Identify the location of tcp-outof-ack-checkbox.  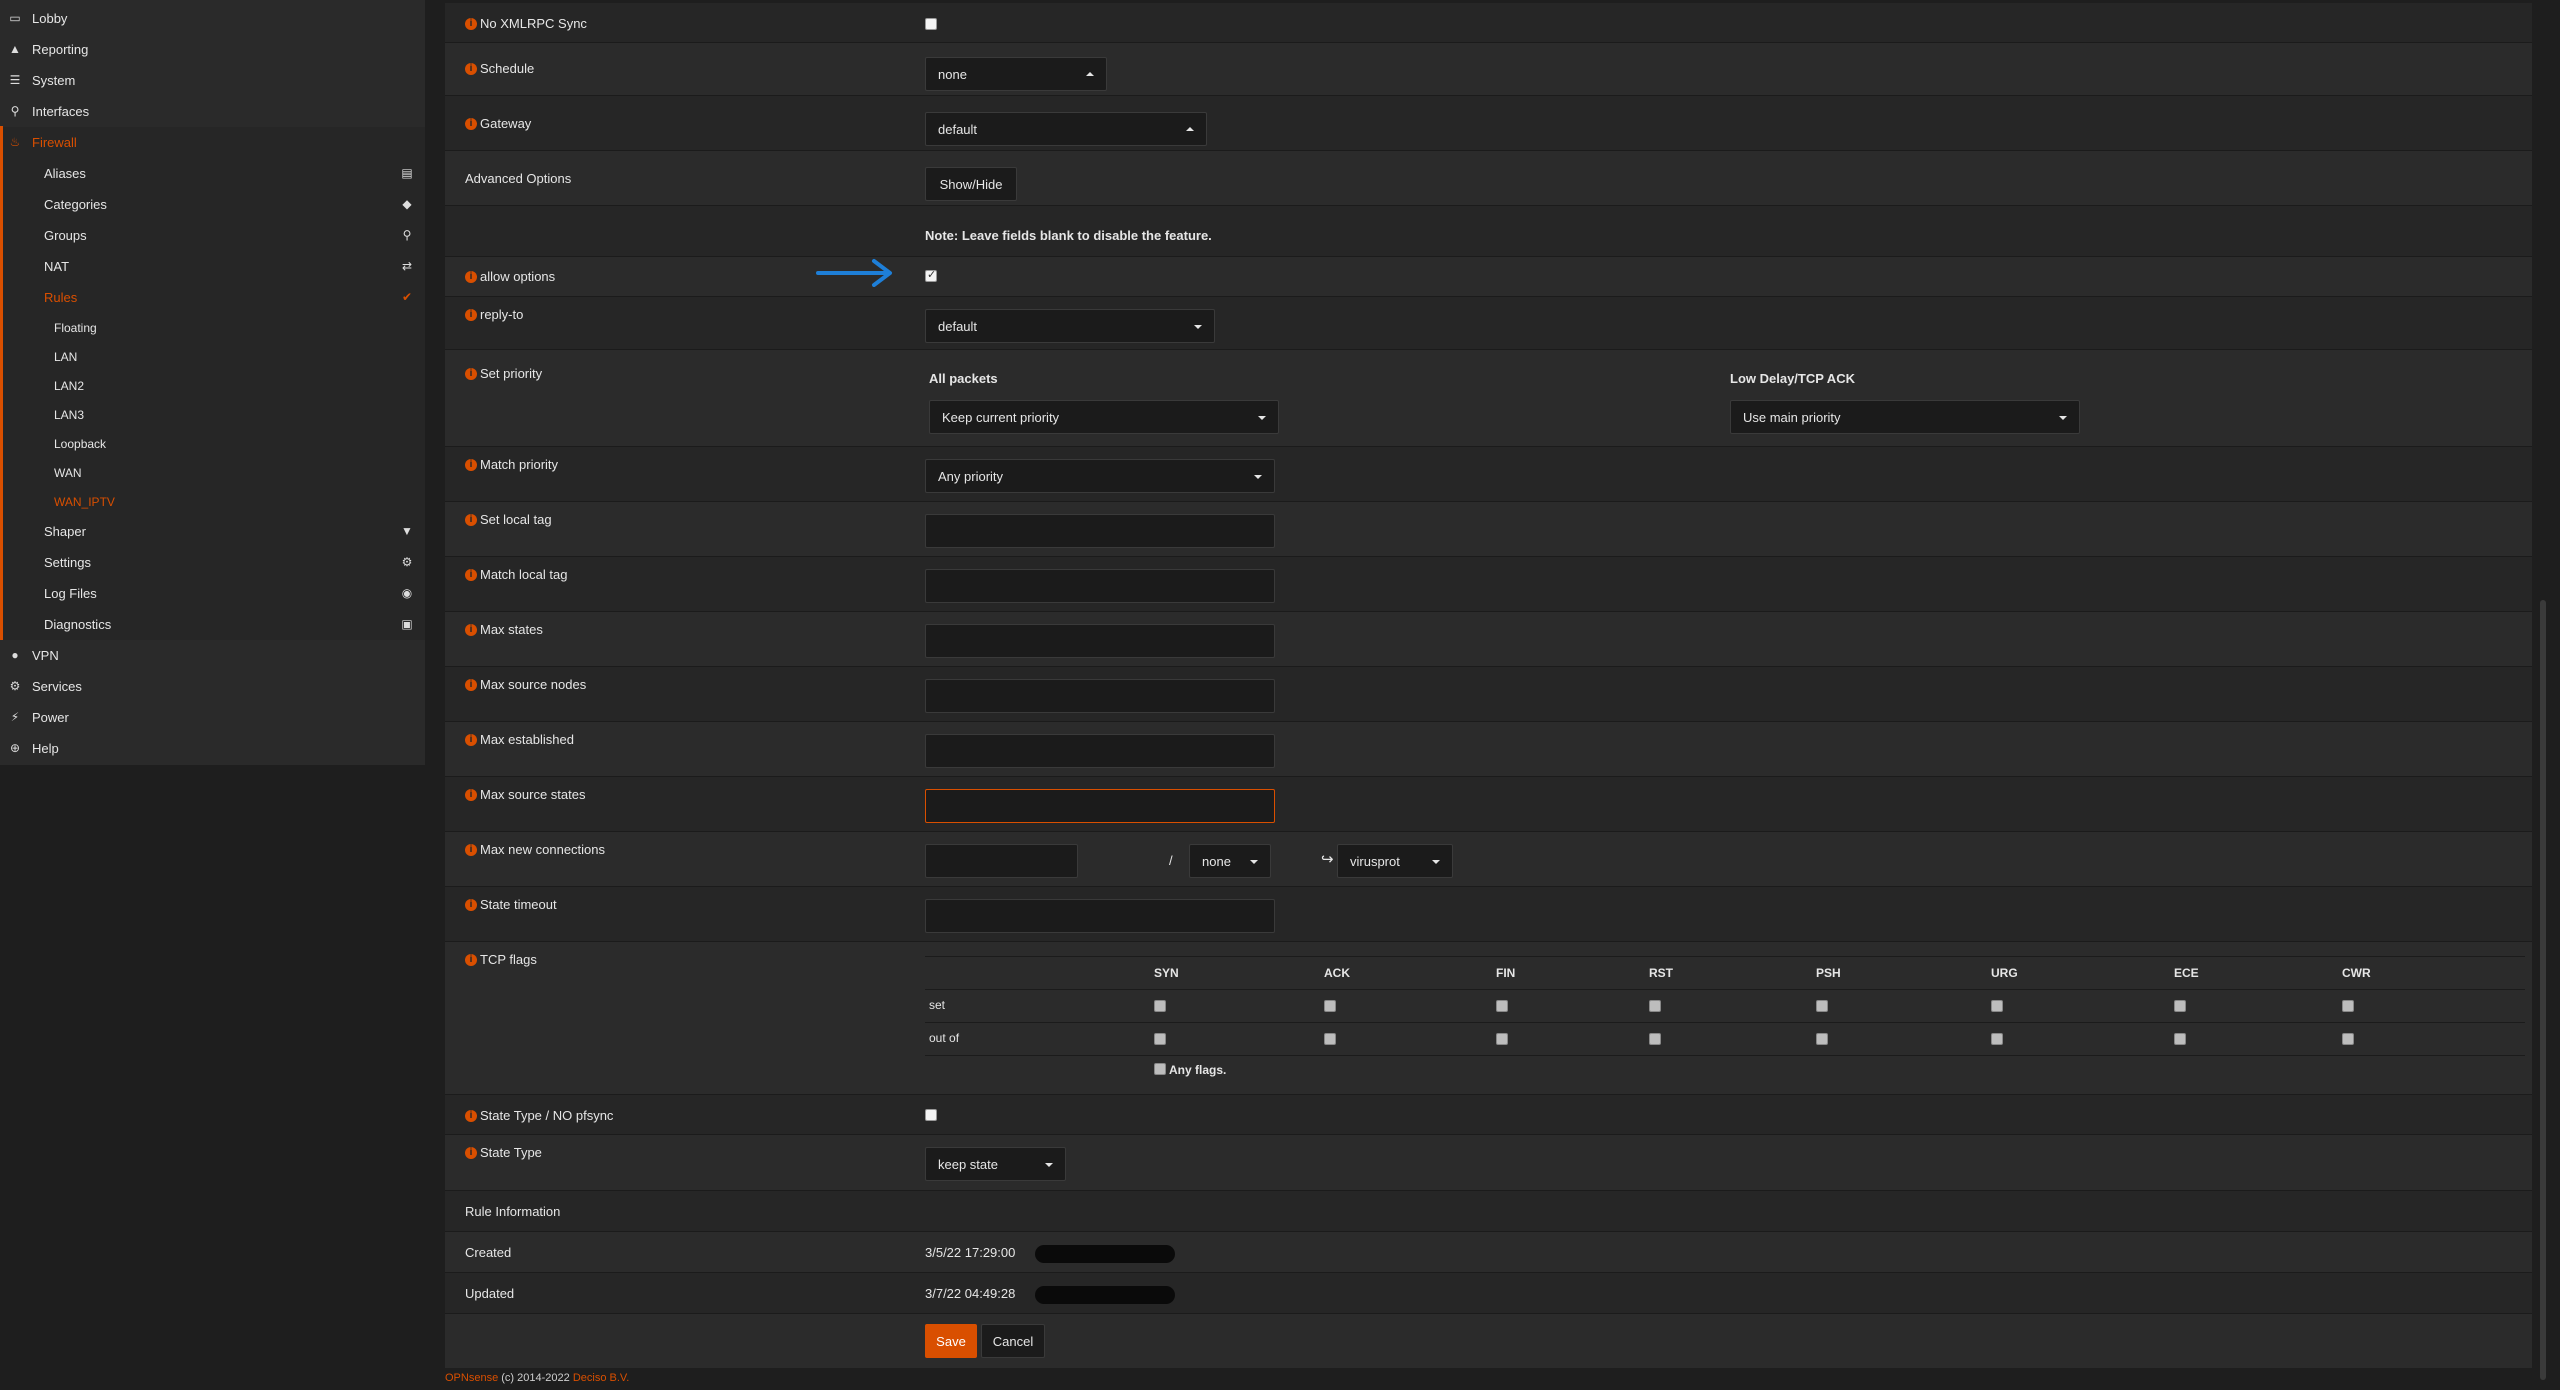
(1330, 1039).